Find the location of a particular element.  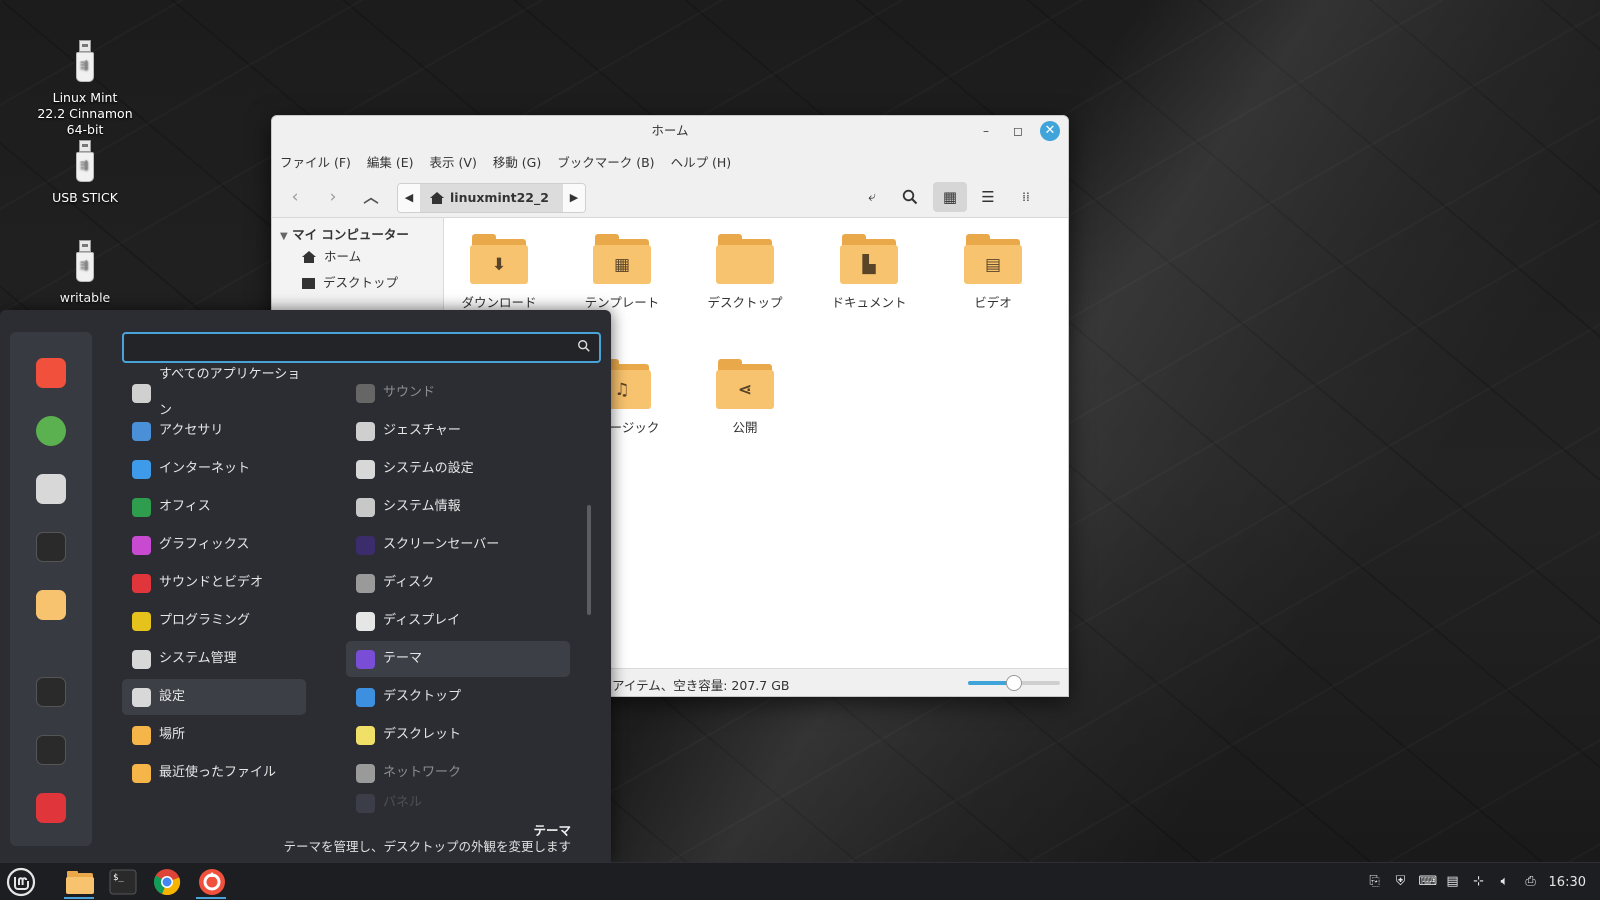

category-all-applications: すべてのアプリケーション is located at coordinates (214, 392).